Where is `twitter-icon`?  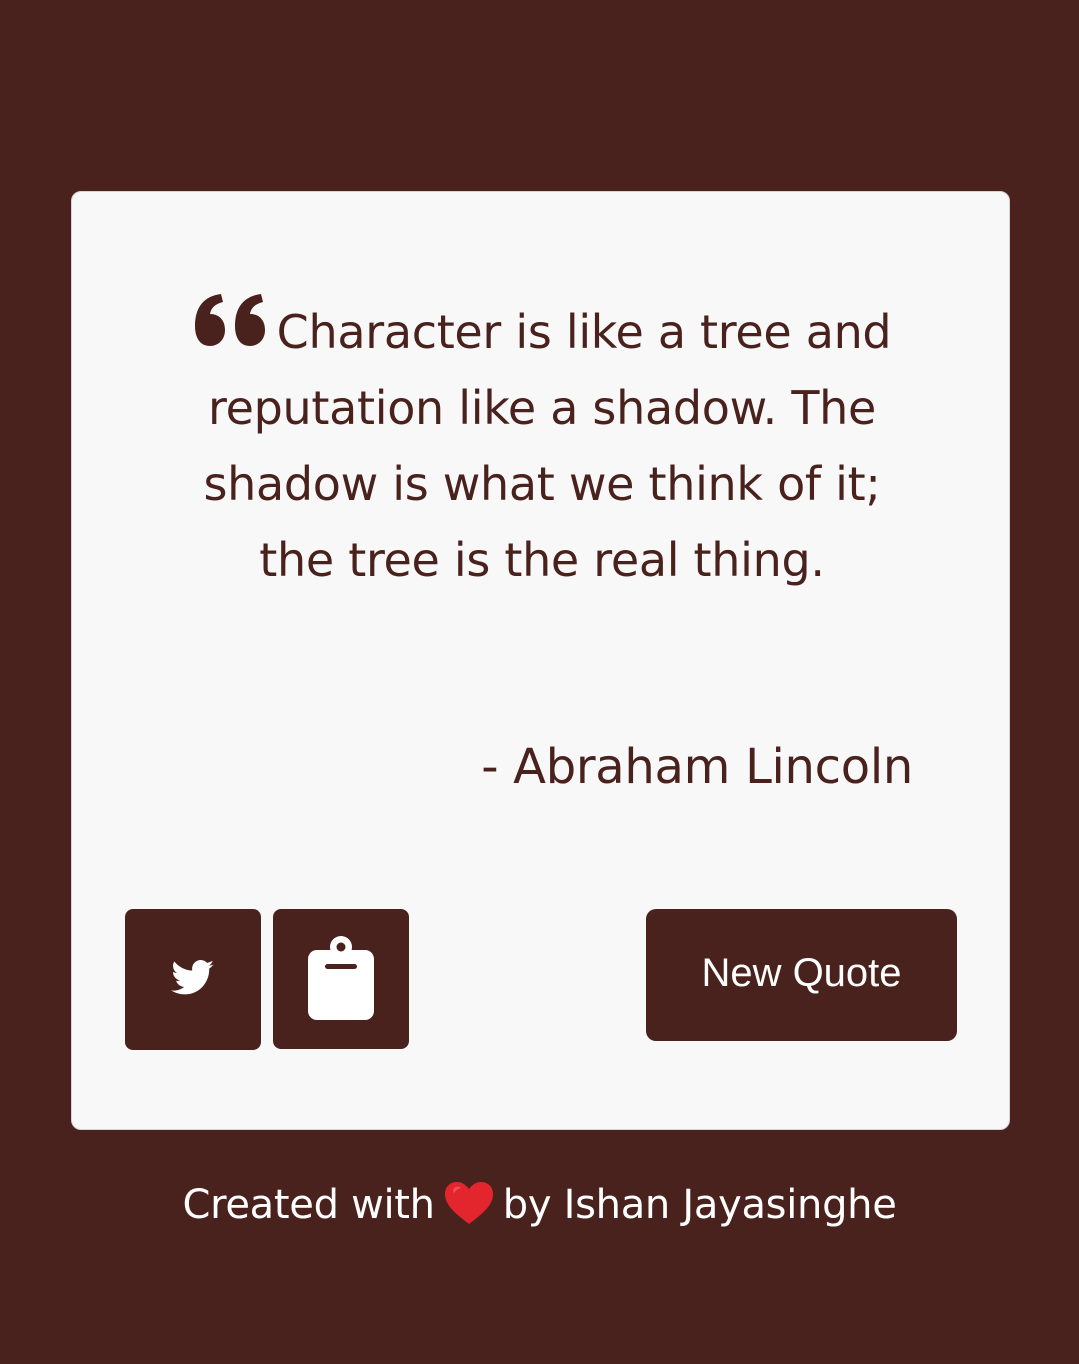
twitter-icon is located at coordinates (193, 979).